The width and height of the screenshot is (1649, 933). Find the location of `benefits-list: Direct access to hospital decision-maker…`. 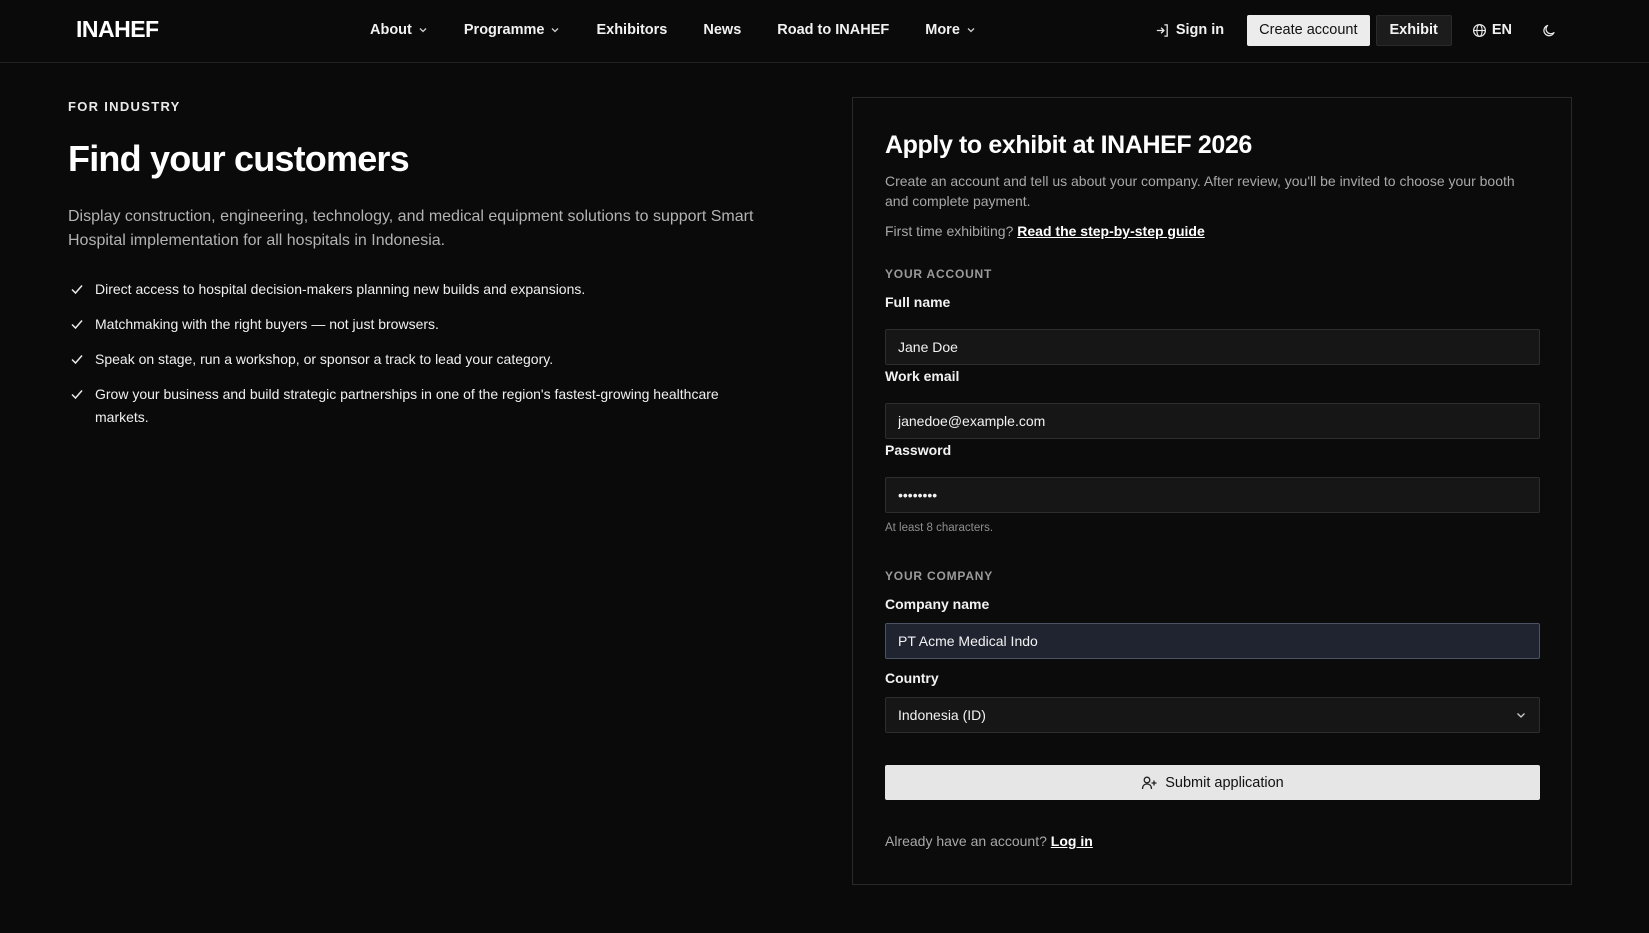

benefits-list: Direct access to hospital decision-maker… is located at coordinates (413, 359).